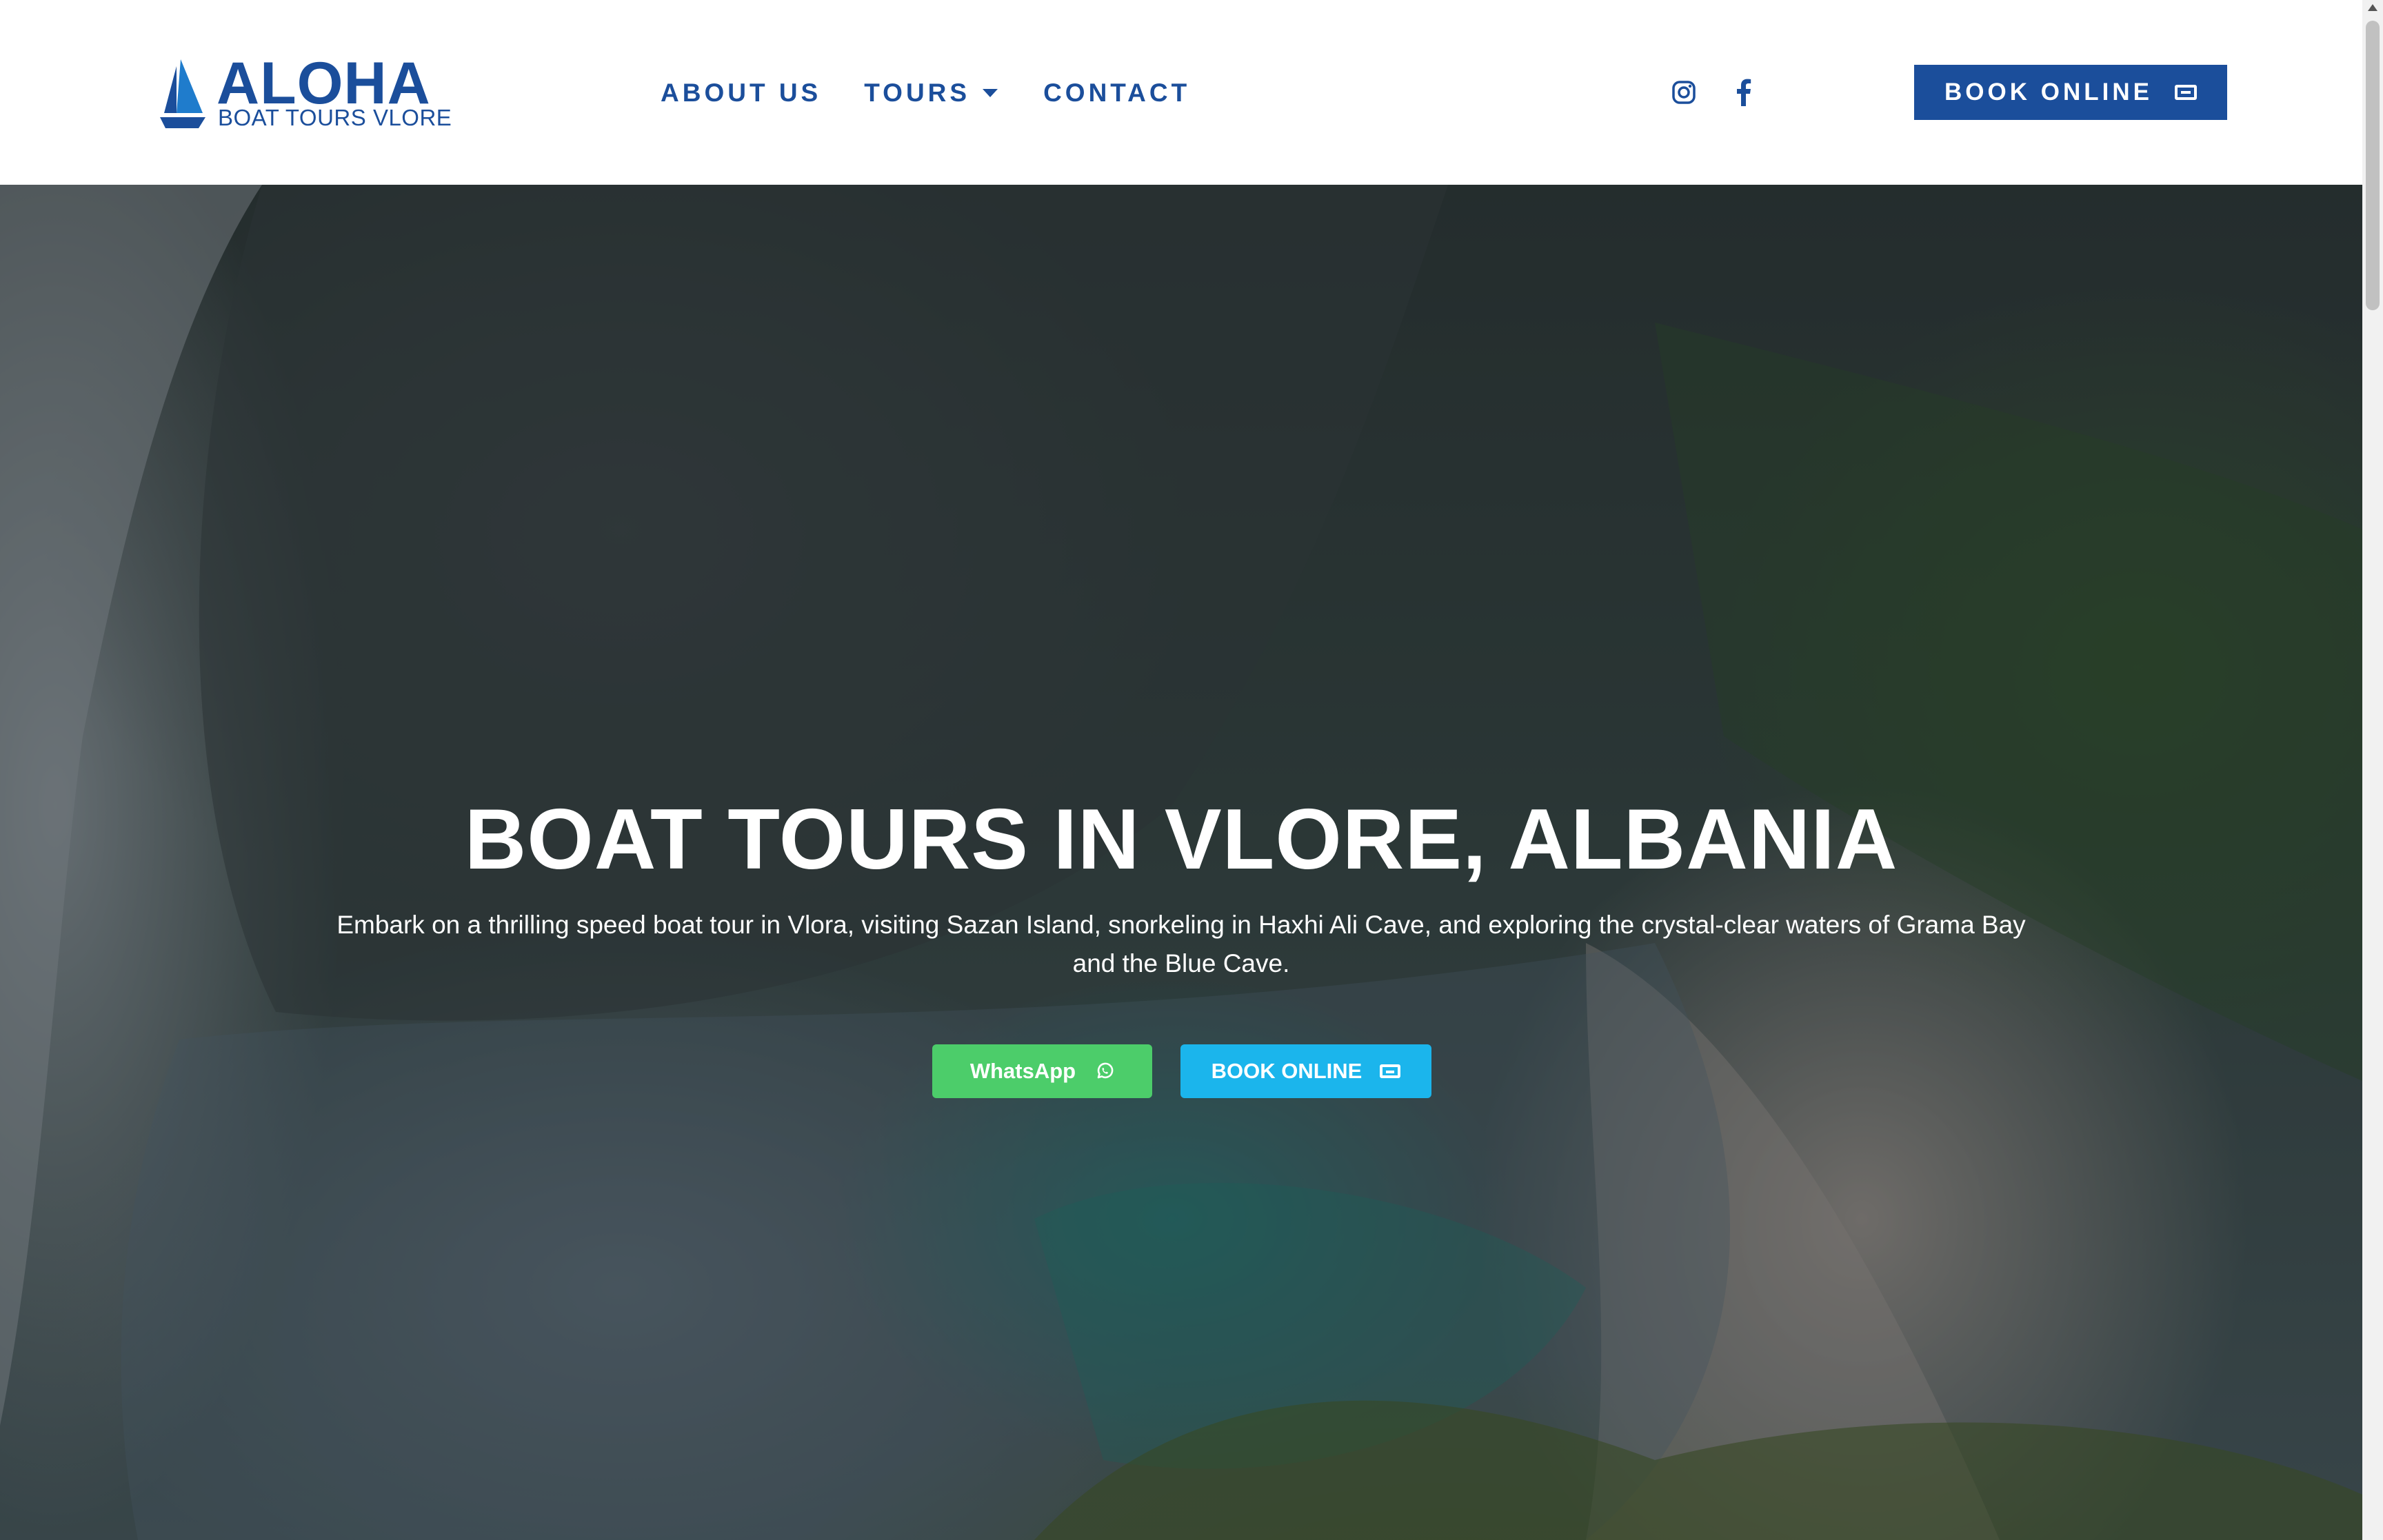  Describe the element at coordinates (1743, 93) in the screenshot. I see `facebook-icon` at that location.